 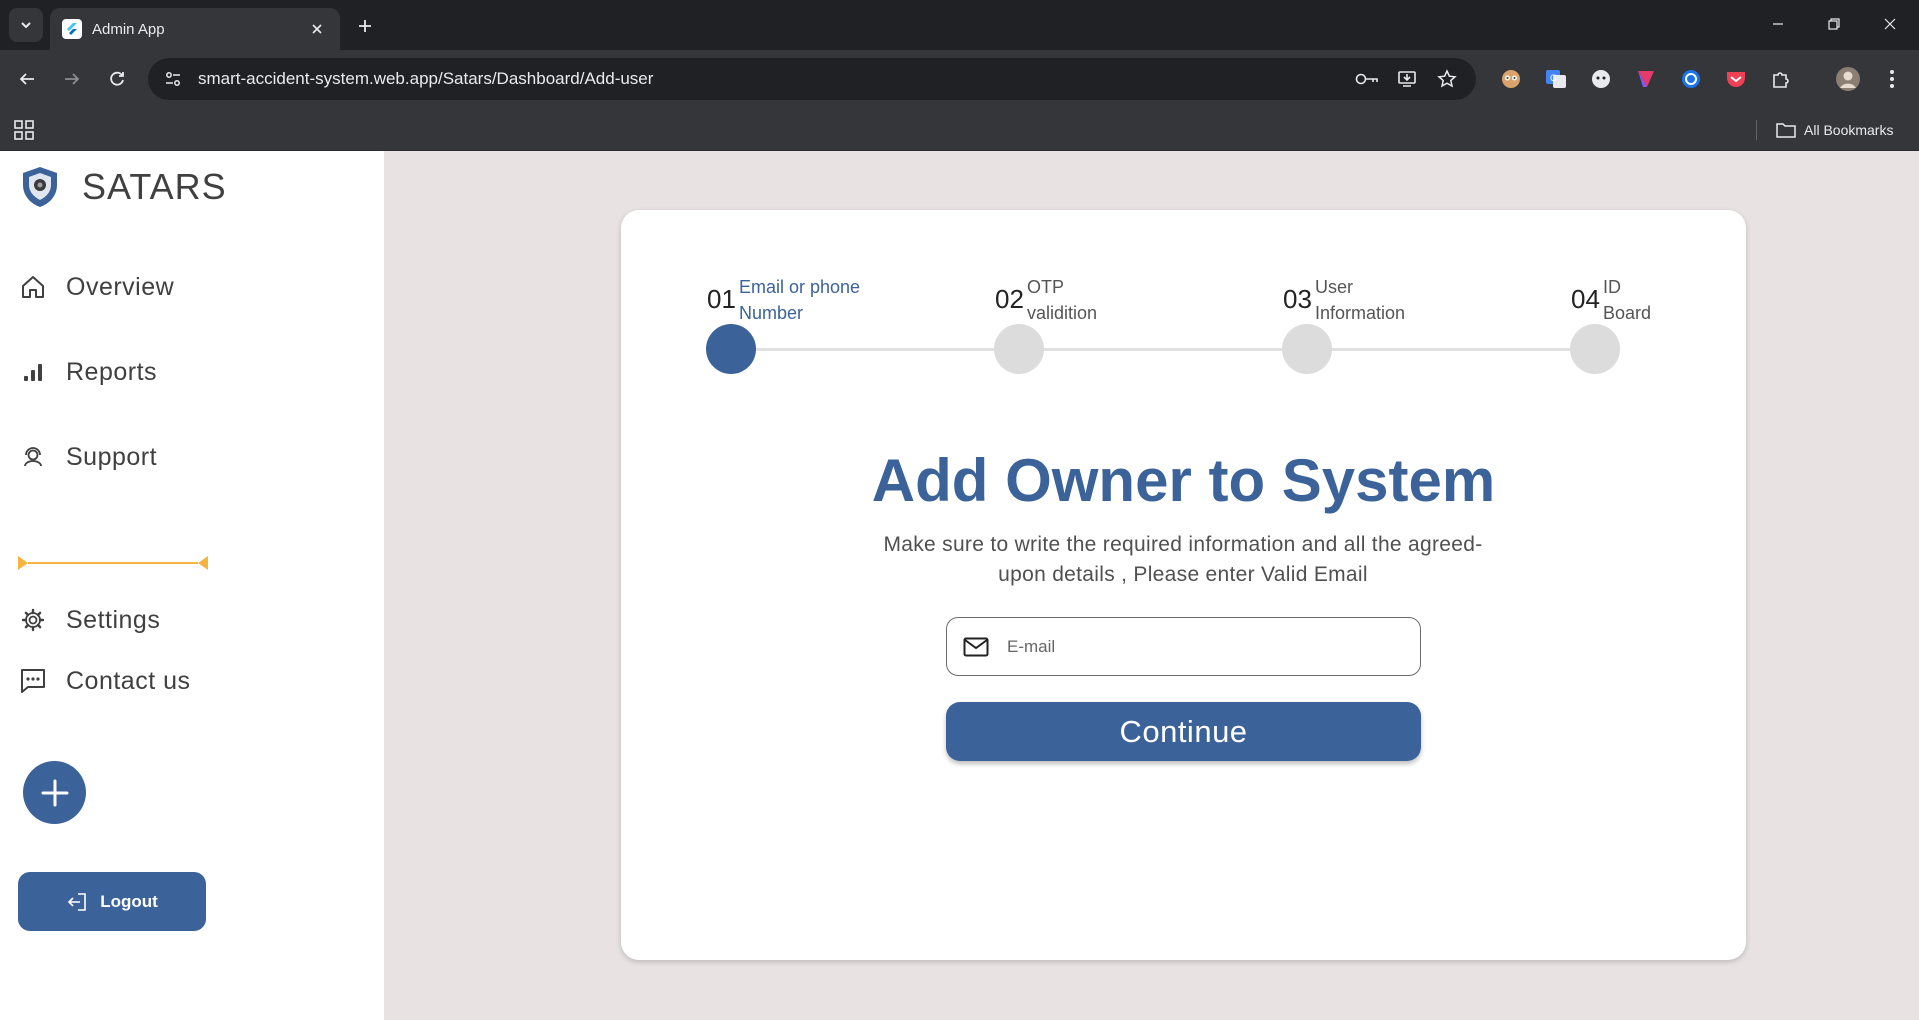 I want to click on step-number: 03, so click(x=1297, y=299).